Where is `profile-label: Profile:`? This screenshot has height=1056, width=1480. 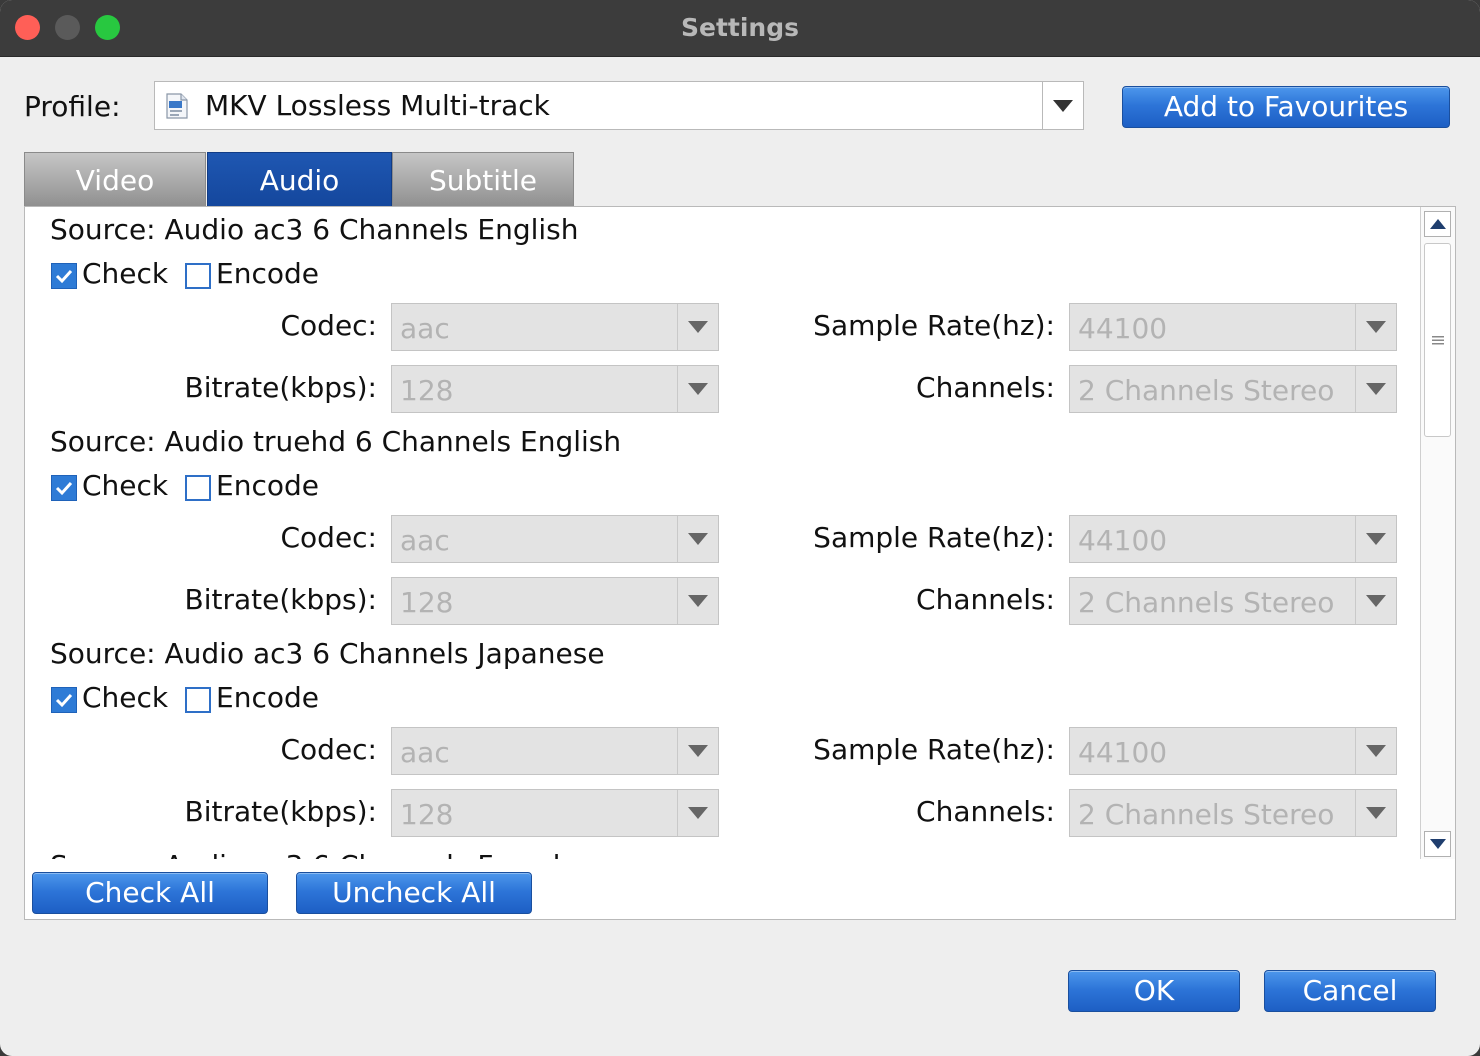
profile-label: Profile: is located at coordinates (72, 106).